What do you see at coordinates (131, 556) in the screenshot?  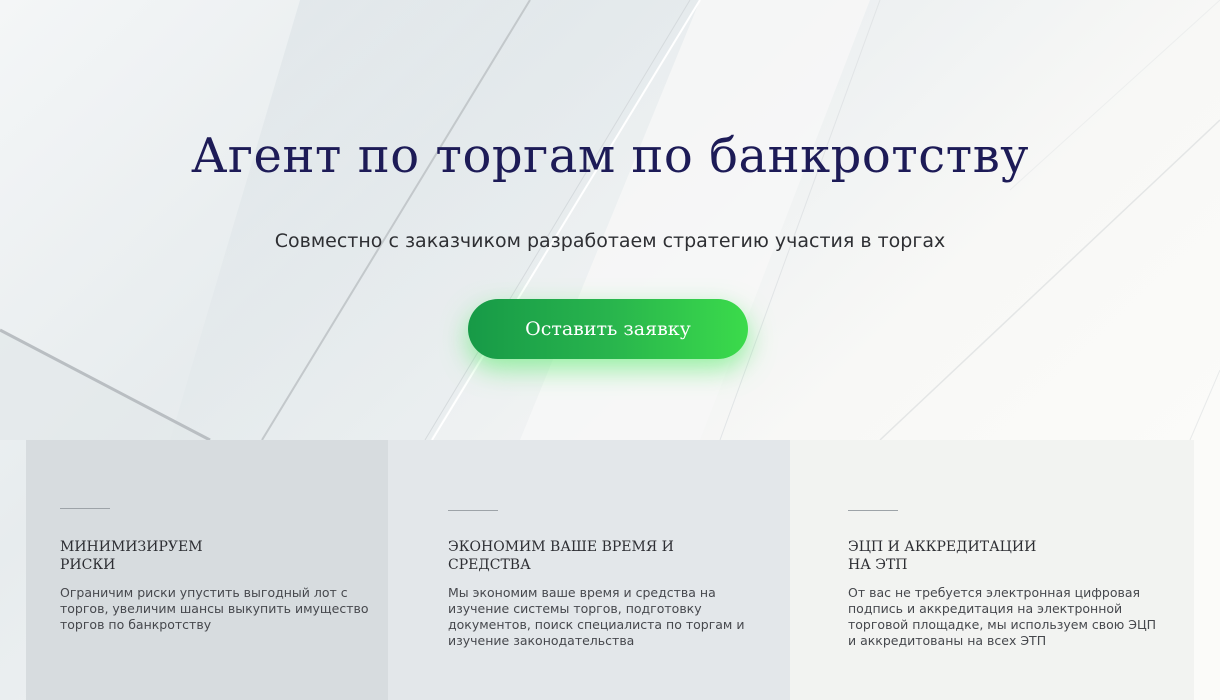 I see `feature-title: МИНИМИЗИРУЕМ РИСКИ` at bounding box center [131, 556].